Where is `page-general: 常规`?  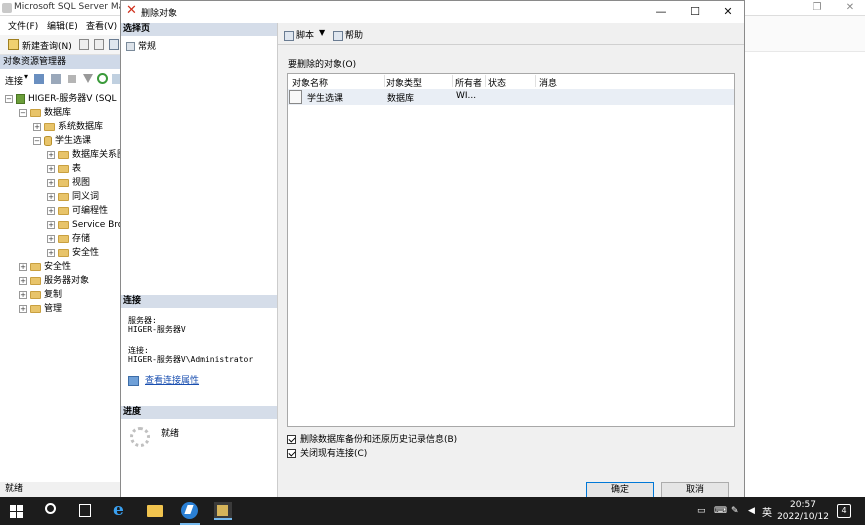
page-general: 常规 is located at coordinates (141, 45).